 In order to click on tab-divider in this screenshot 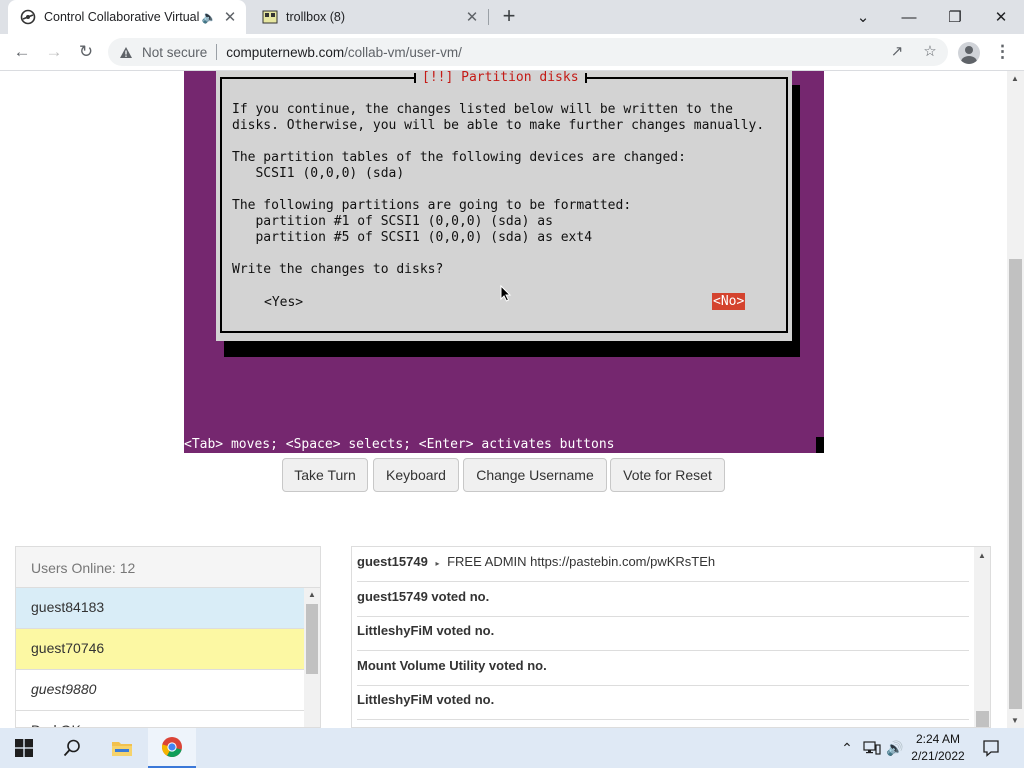, I will do `click(488, 17)`.